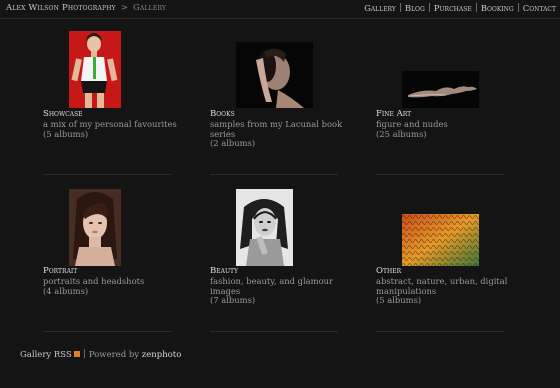  Describe the element at coordinates (440, 240) in the screenshot. I see `other-thumbnail` at that location.